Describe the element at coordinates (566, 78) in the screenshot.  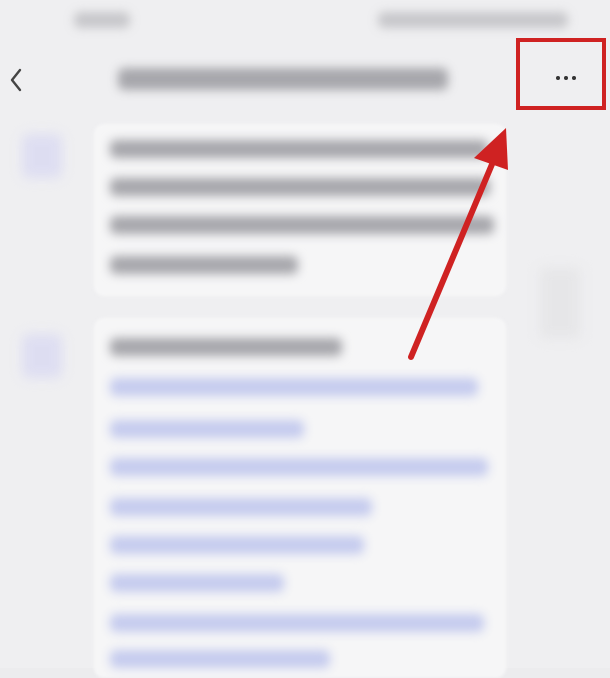
I see `ellipsis-icon` at that location.